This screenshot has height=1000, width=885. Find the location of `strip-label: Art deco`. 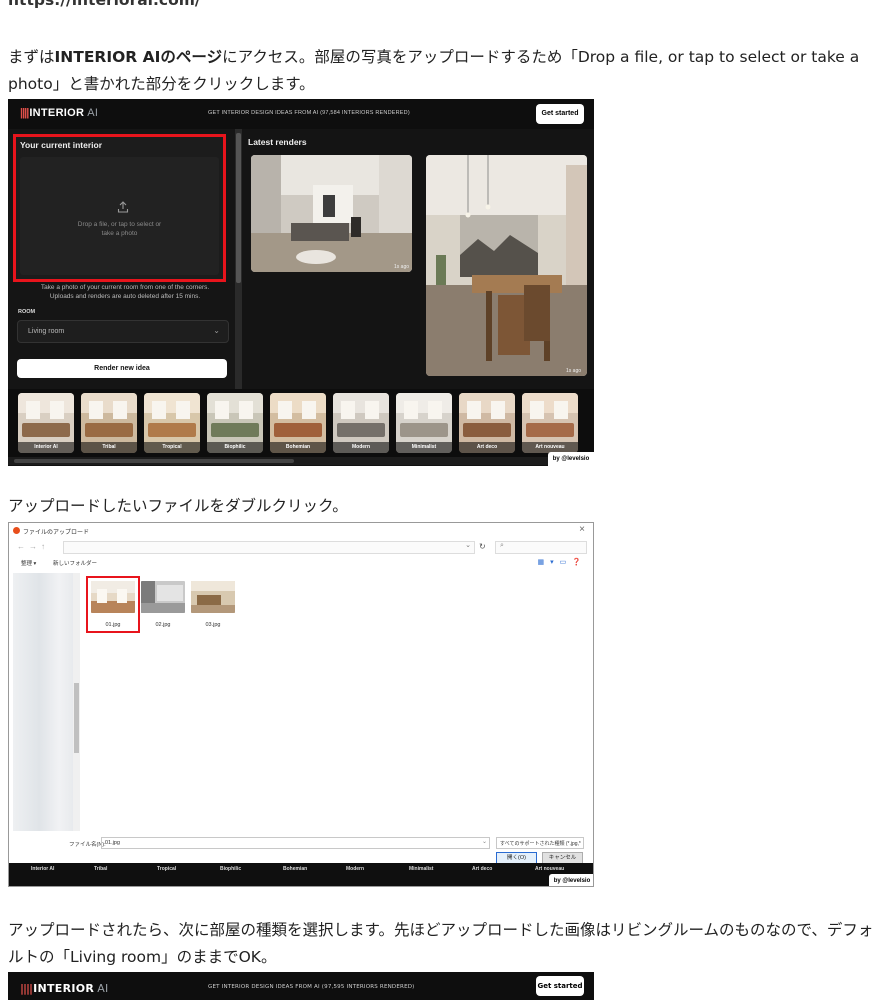

strip-label: Art deco is located at coordinates (482, 869).